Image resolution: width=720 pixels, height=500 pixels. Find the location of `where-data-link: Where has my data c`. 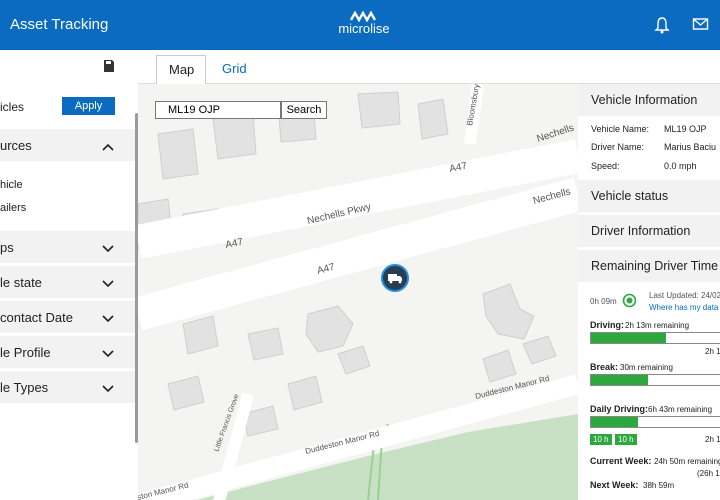

where-data-link: Where has my data c is located at coordinates (684, 307).